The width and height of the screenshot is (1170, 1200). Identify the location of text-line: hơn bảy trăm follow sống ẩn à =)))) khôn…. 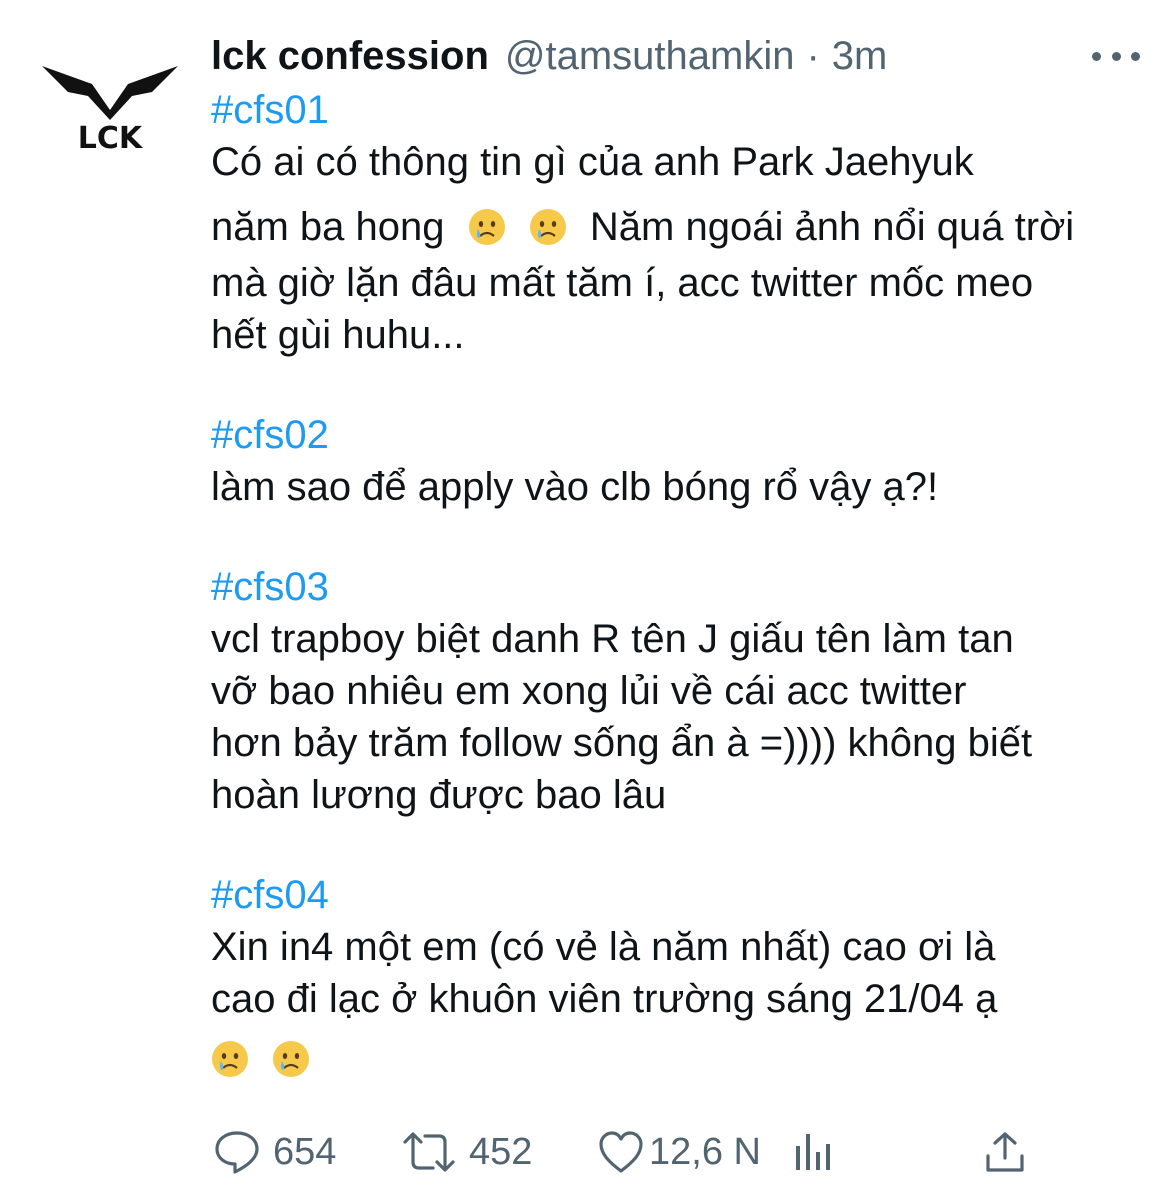
(622, 743).